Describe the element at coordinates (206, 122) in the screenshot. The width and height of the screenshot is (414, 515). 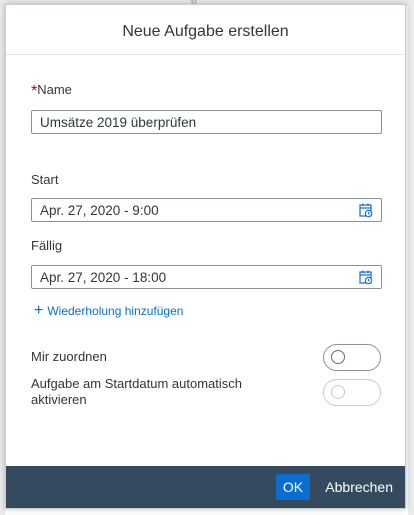
I see `name-input: Umsätze 2019 überprüfen` at that location.